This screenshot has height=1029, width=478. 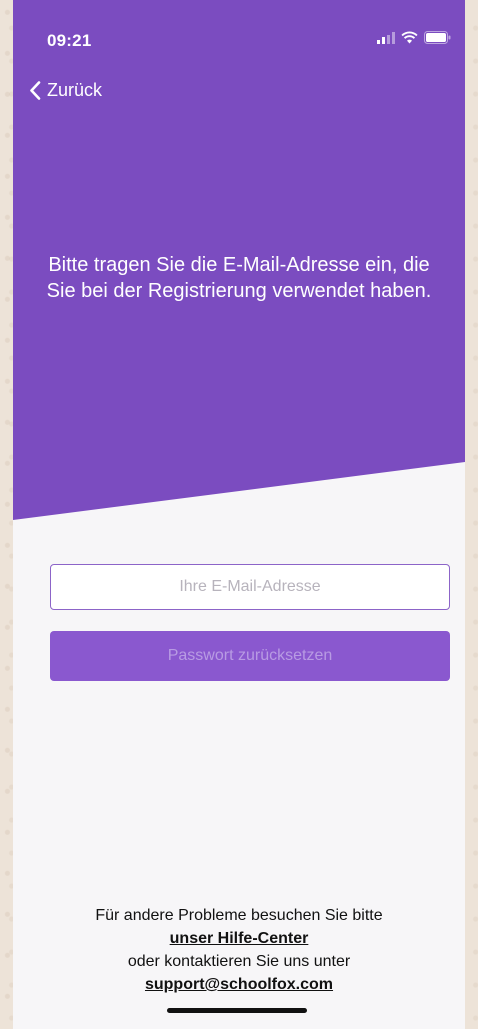 I want to click on email-input, so click(x=250, y=587).